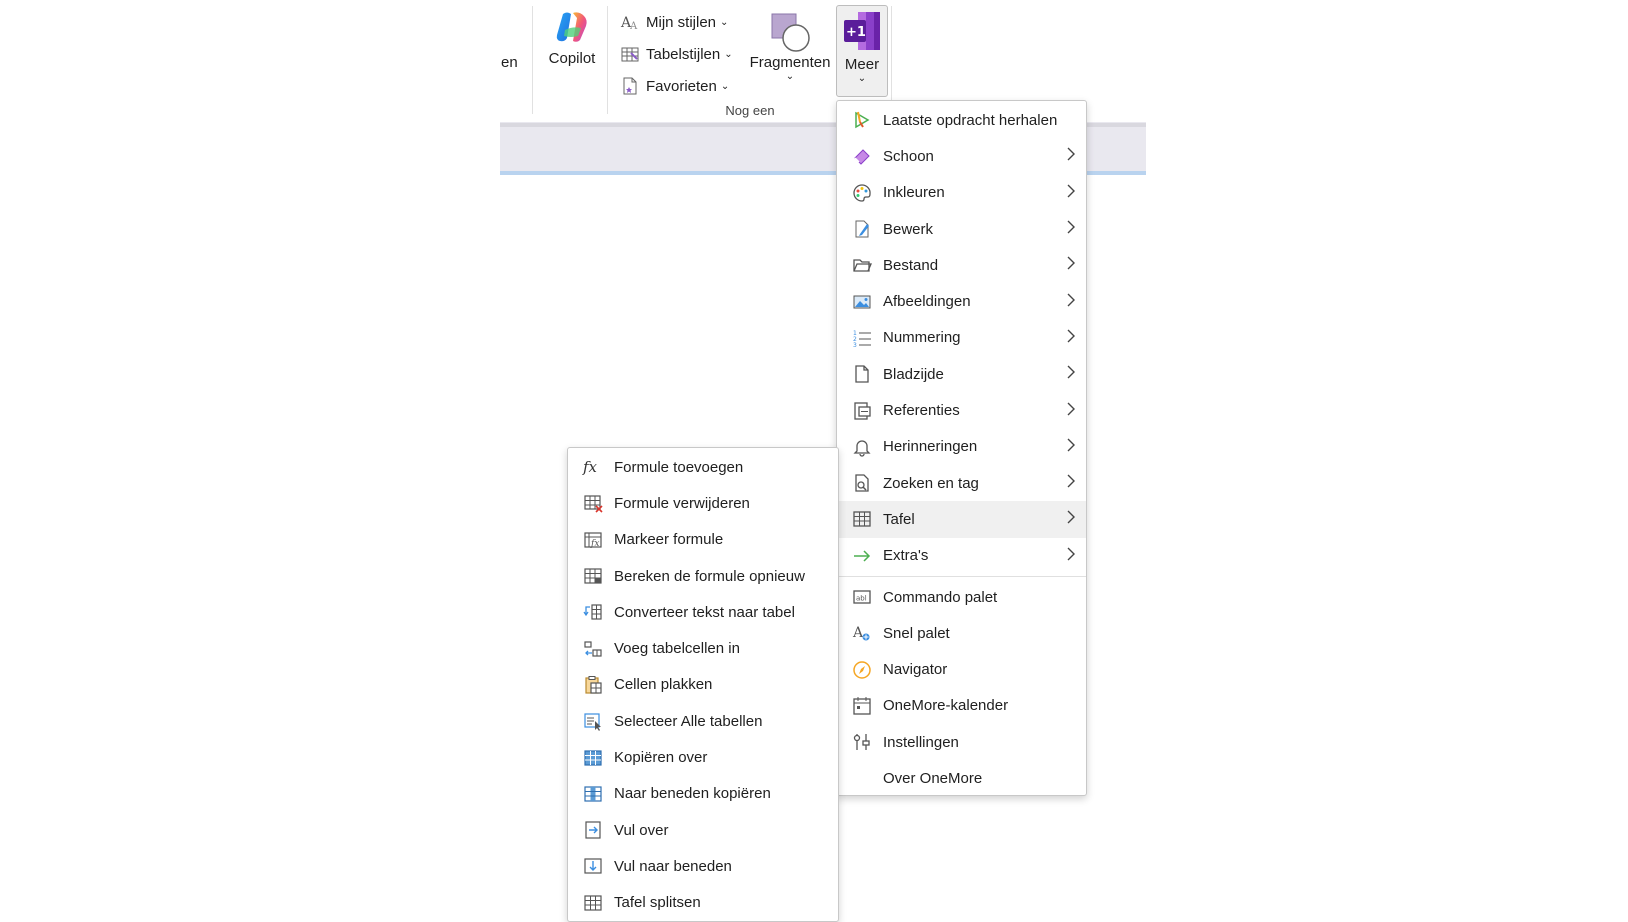 This screenshot has height=922, width=1628. I want to click on menu-item-label: Zoeken en tag, so click(931, 483).